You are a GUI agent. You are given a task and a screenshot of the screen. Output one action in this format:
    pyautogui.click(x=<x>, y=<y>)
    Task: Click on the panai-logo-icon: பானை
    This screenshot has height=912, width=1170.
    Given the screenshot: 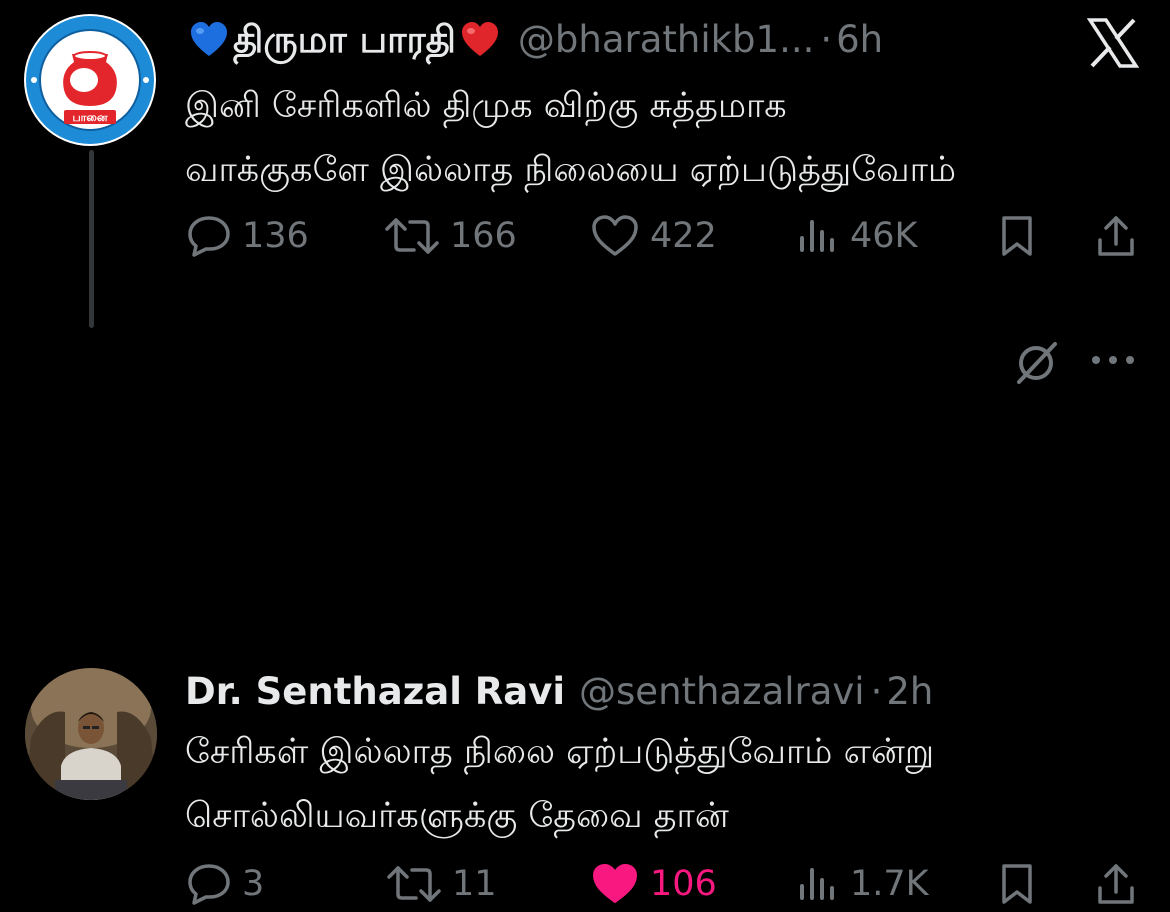 What is the action you would take?
    pyautogui.click(x=90, y=80)
    